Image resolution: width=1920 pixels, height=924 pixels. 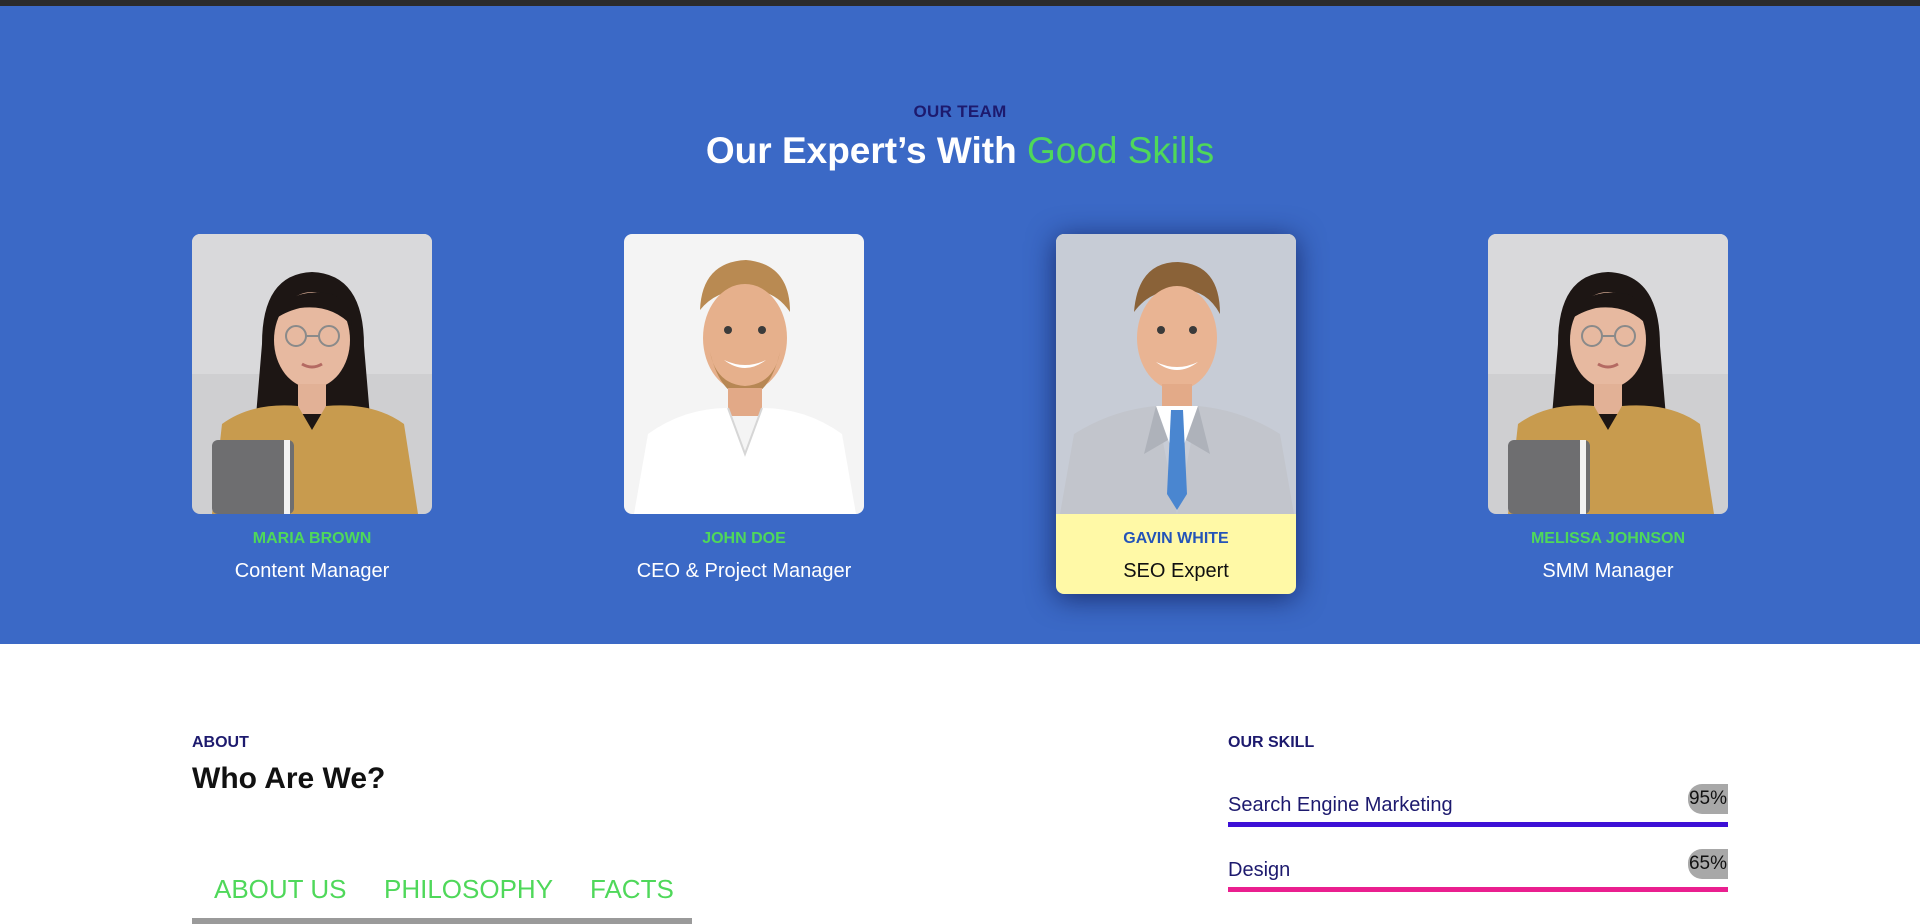 I want to click on skill-search-engine-marketing: Search Engine Marketing 95%, so click(x=1478, y=807).